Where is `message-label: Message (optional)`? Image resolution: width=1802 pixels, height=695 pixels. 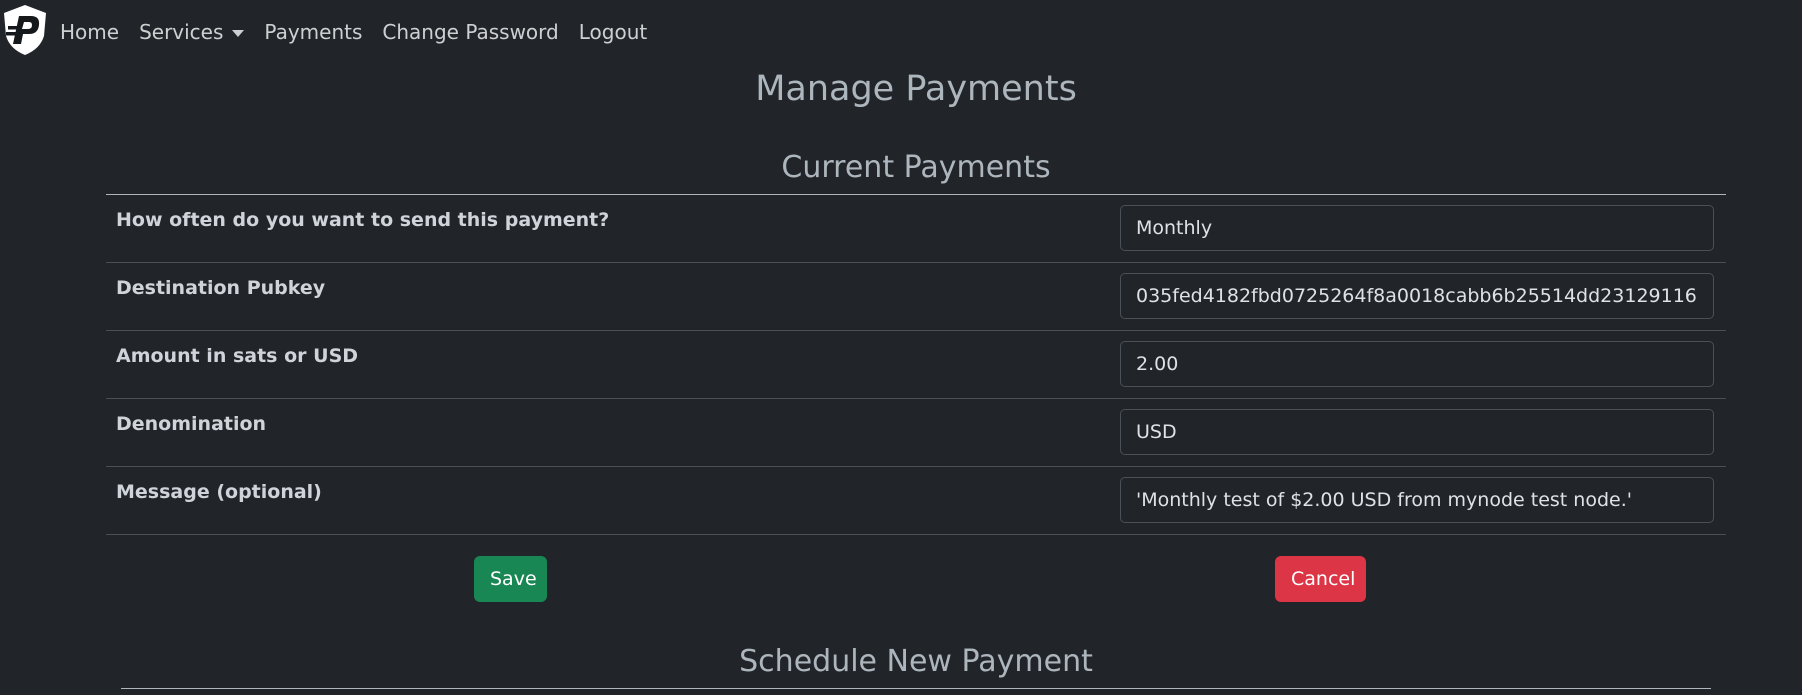
message-label: Message (optional) is located at coordinates (219, 492).